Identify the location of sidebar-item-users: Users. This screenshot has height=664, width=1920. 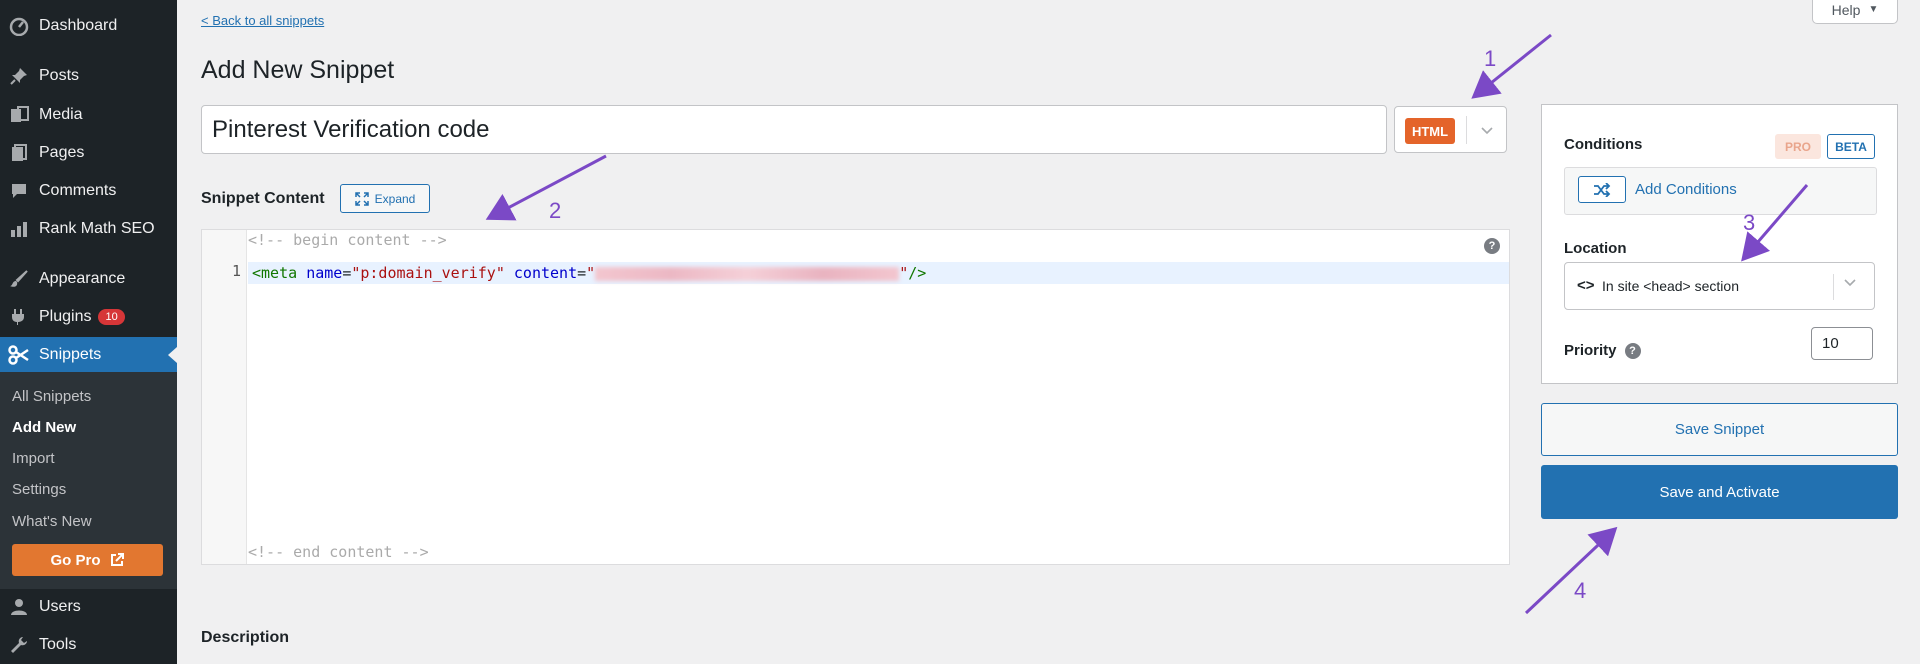
(88, 607).